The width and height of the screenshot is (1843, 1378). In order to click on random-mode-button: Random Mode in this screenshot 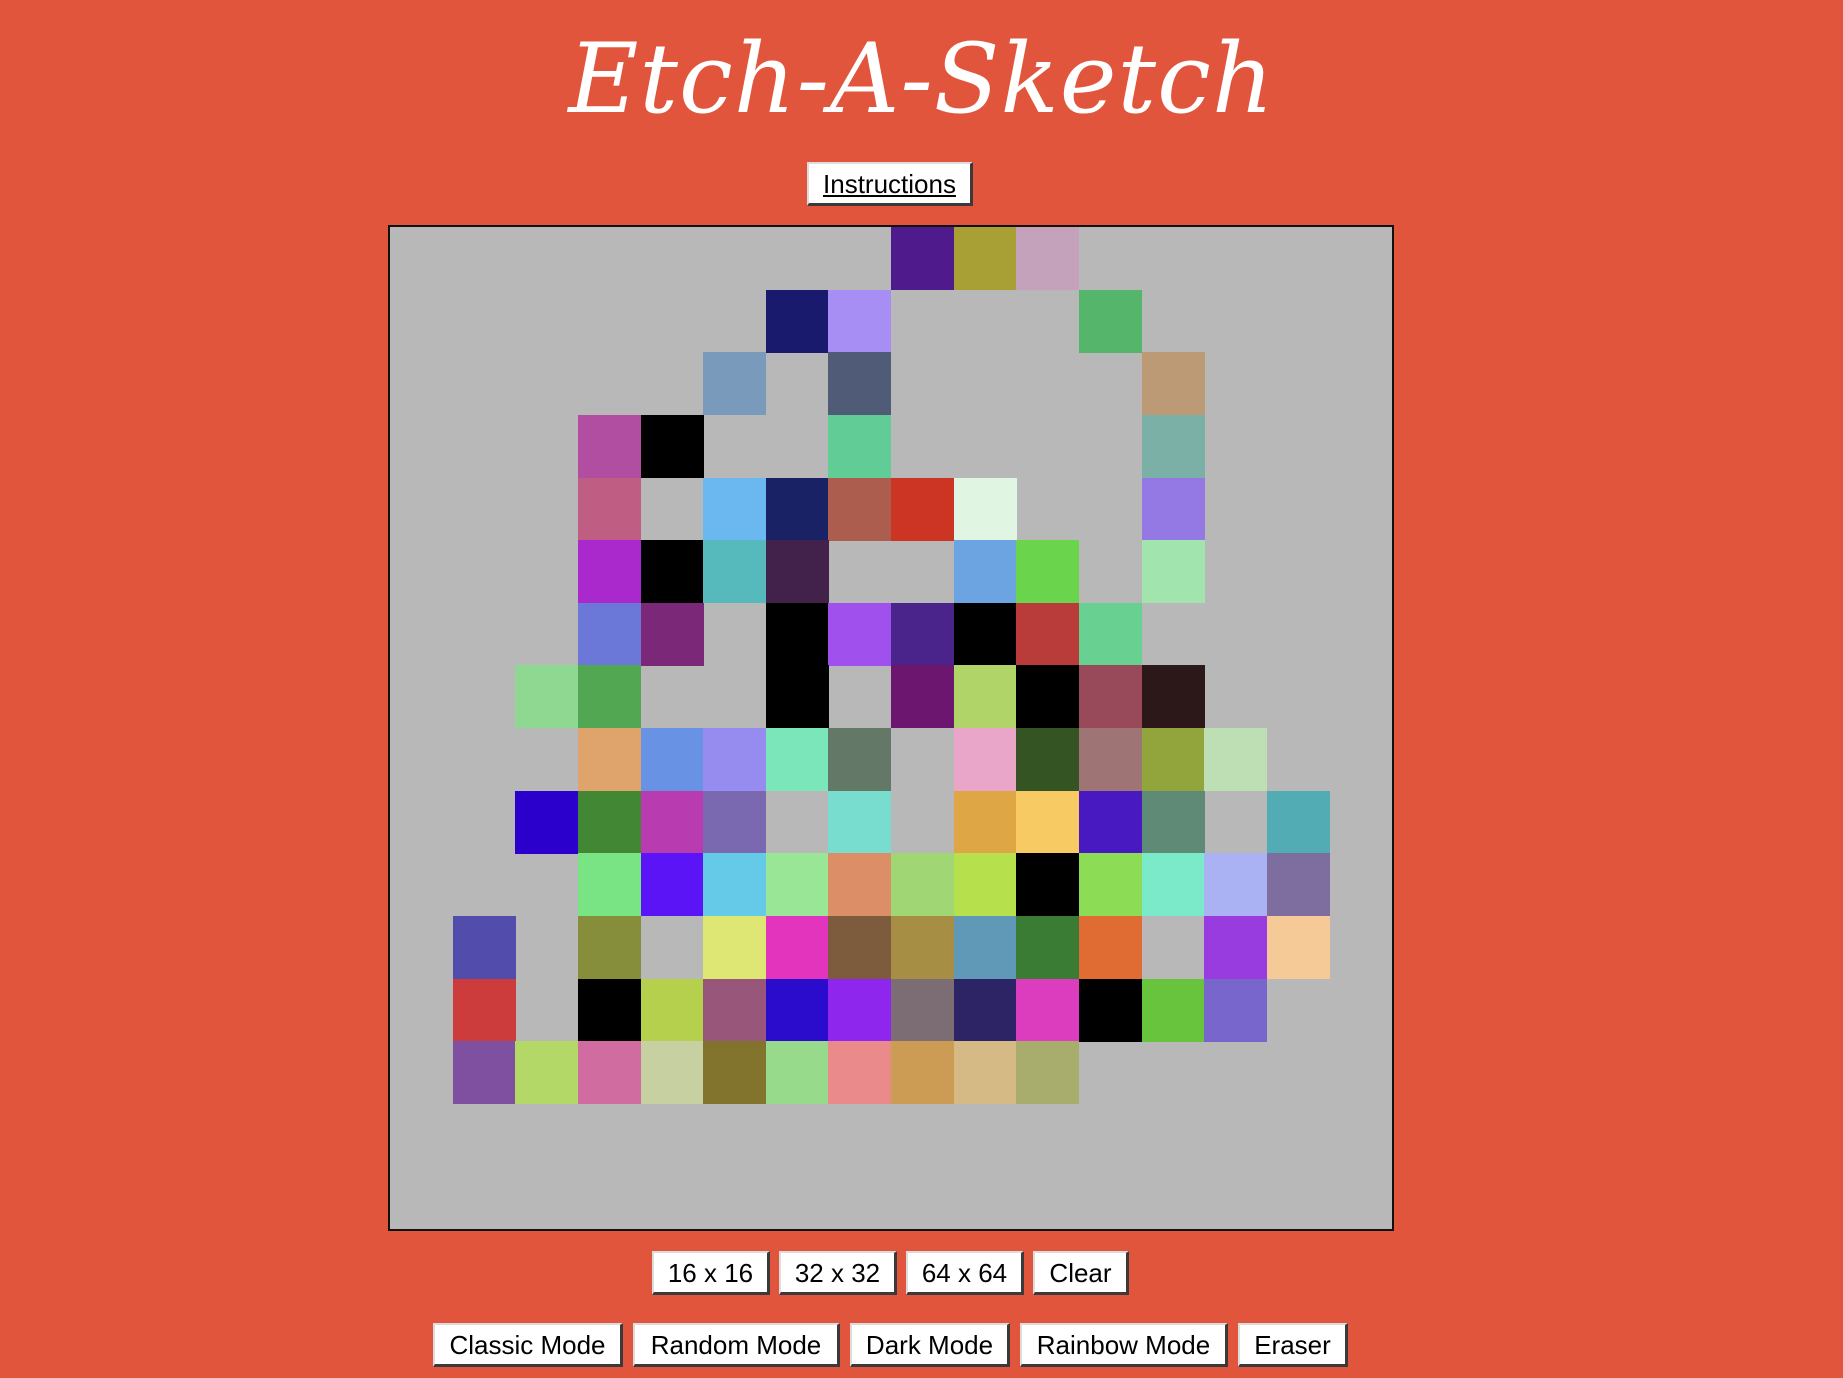, I will do `click(736, 1345)`.